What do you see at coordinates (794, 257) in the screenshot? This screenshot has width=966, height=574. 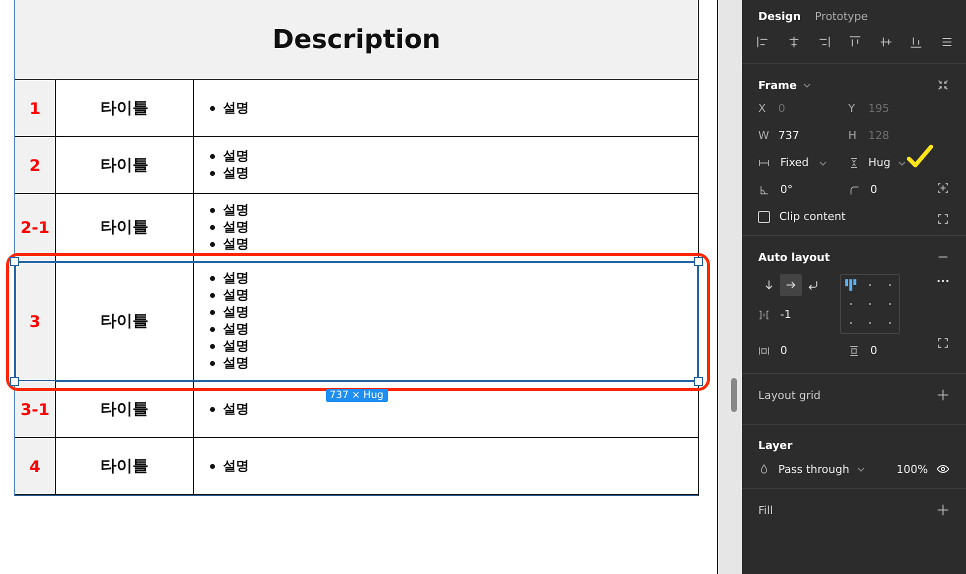 I see `section-title: Auto layout` at bounding box center [794, 257].